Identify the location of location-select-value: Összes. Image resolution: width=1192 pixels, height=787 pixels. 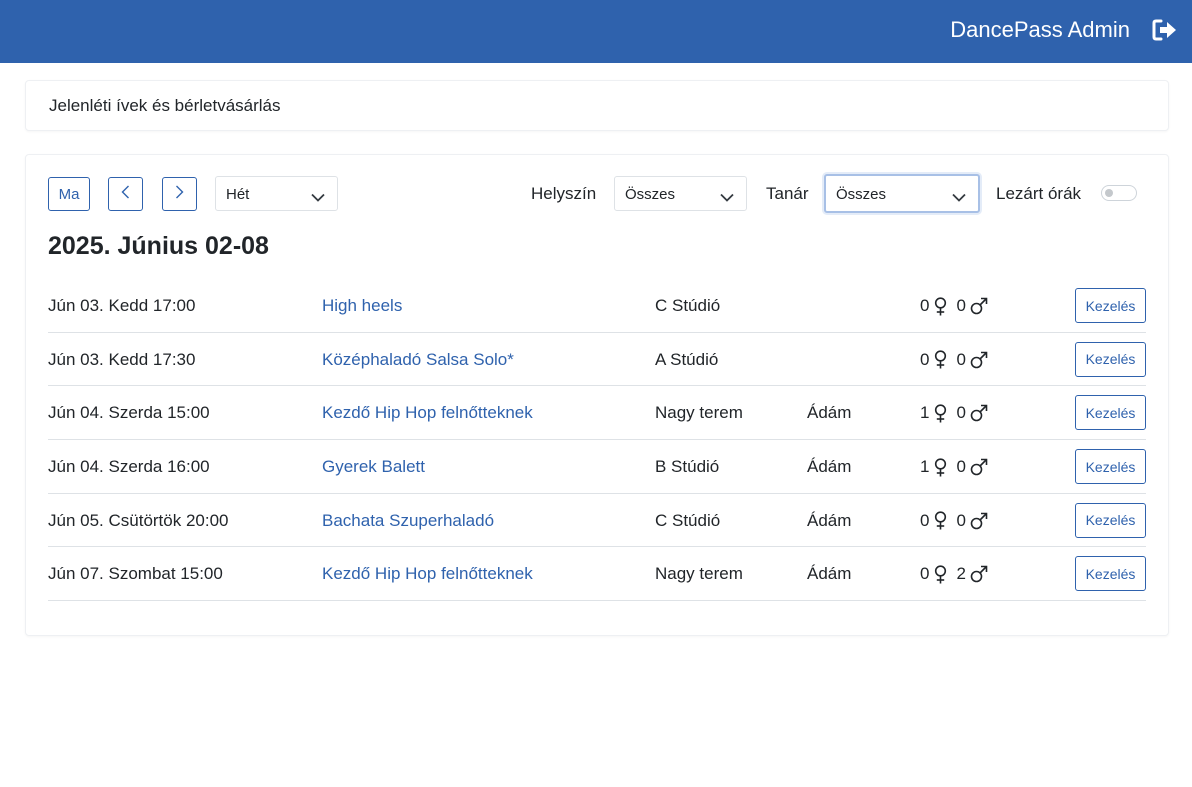
(650, 194).